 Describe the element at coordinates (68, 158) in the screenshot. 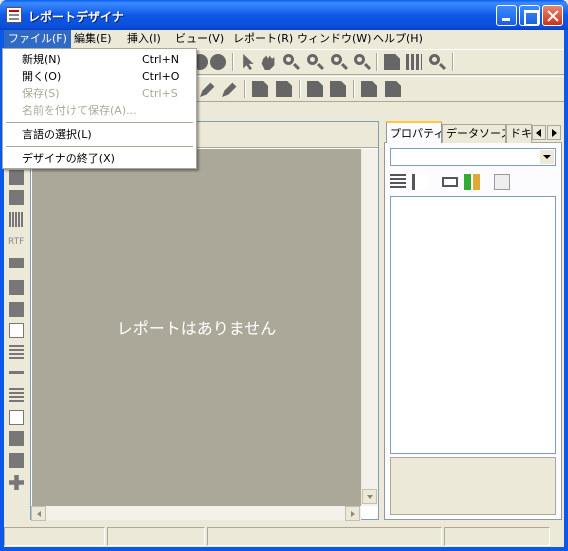

I see `menu-item-exit-label: デザイナの終了(X)` at that location.